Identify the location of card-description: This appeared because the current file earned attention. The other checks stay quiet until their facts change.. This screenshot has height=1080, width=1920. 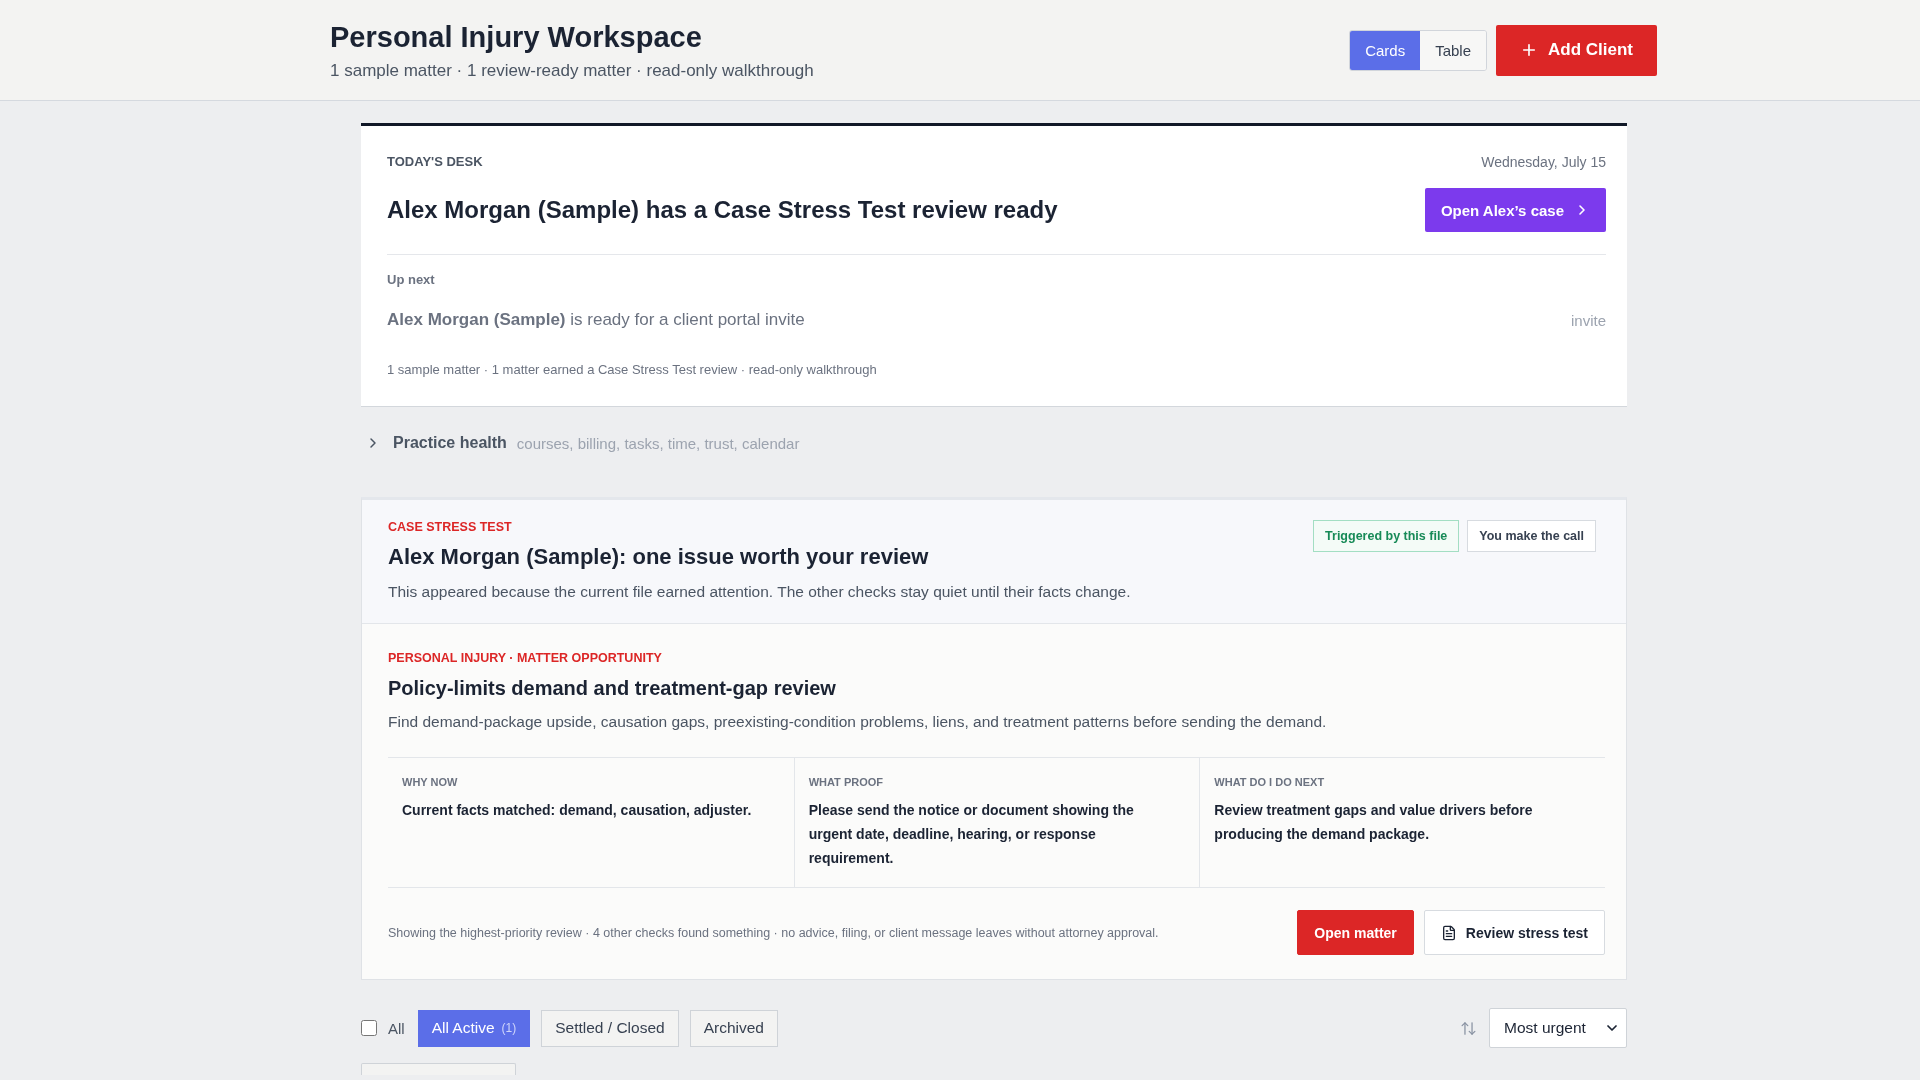
(759, 592).